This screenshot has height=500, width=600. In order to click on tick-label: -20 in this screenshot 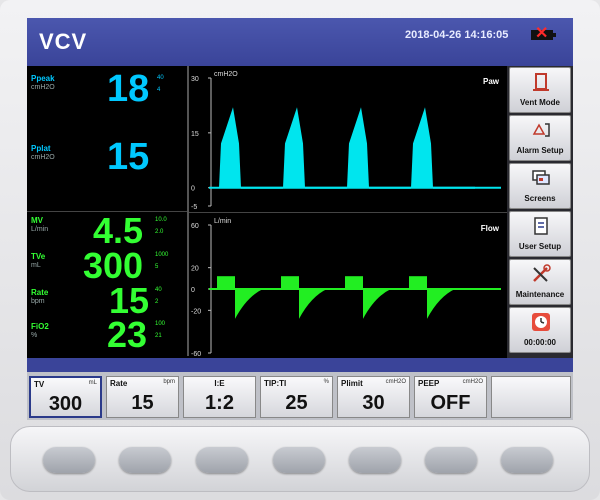, I will do `click(196, 311)`.